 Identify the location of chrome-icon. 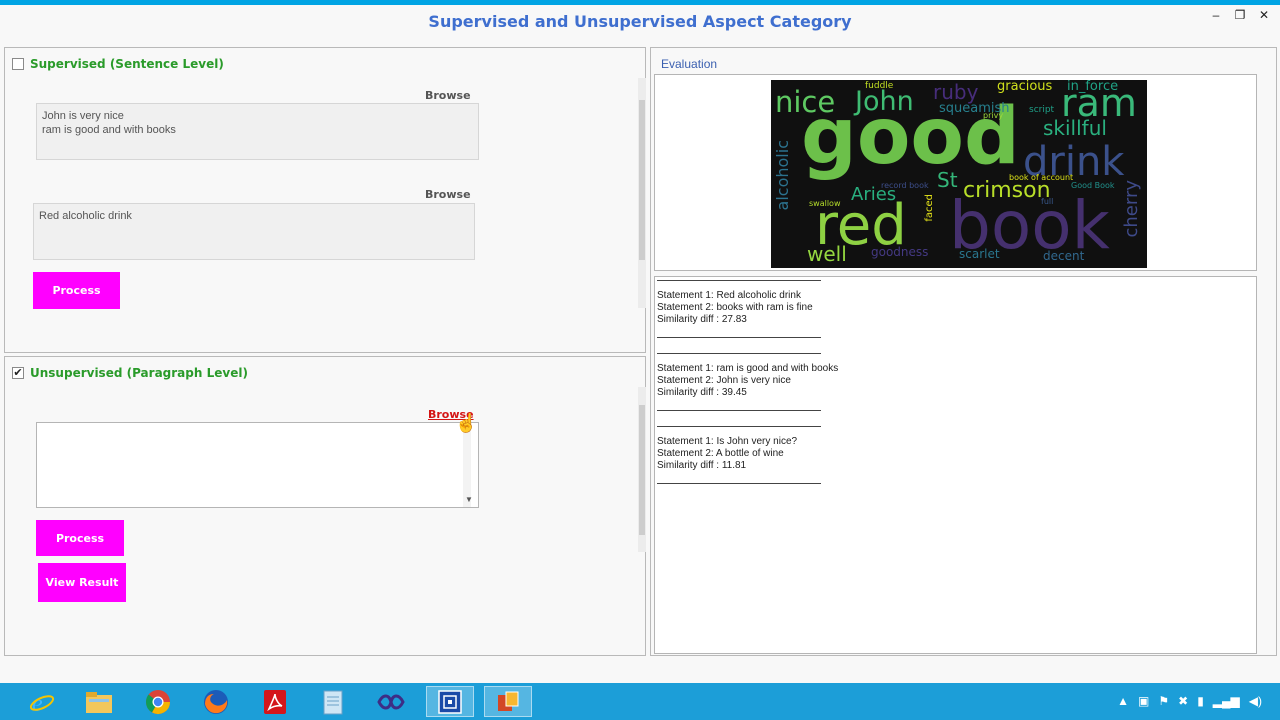
(158, 701).